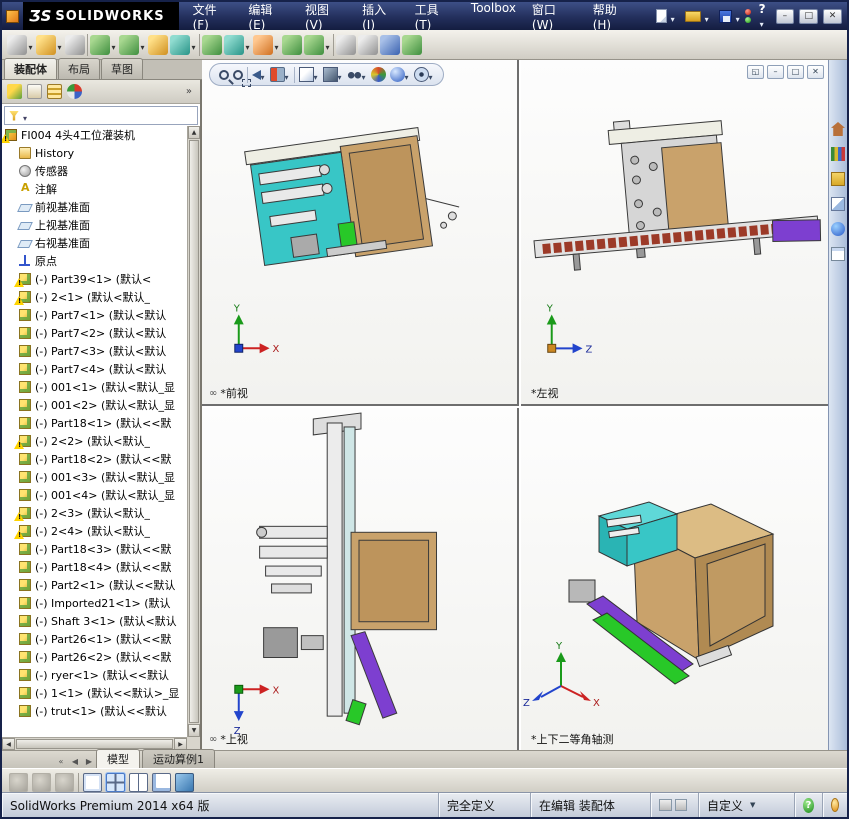 This screenshot has width=849, height=819. Describe the element at coordinates (118, 758) in the screenshot. I see `tab-model: 模型` at that location.